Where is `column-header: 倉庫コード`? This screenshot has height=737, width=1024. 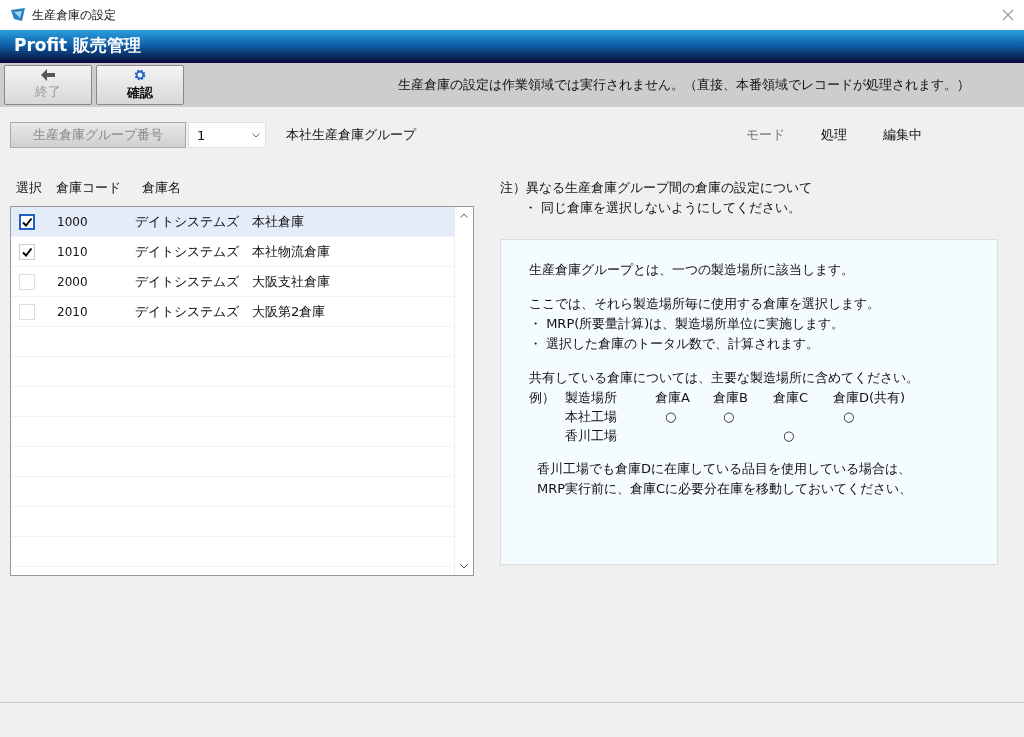 column-header: 倉庫コード is located at coordinates (89, 188).